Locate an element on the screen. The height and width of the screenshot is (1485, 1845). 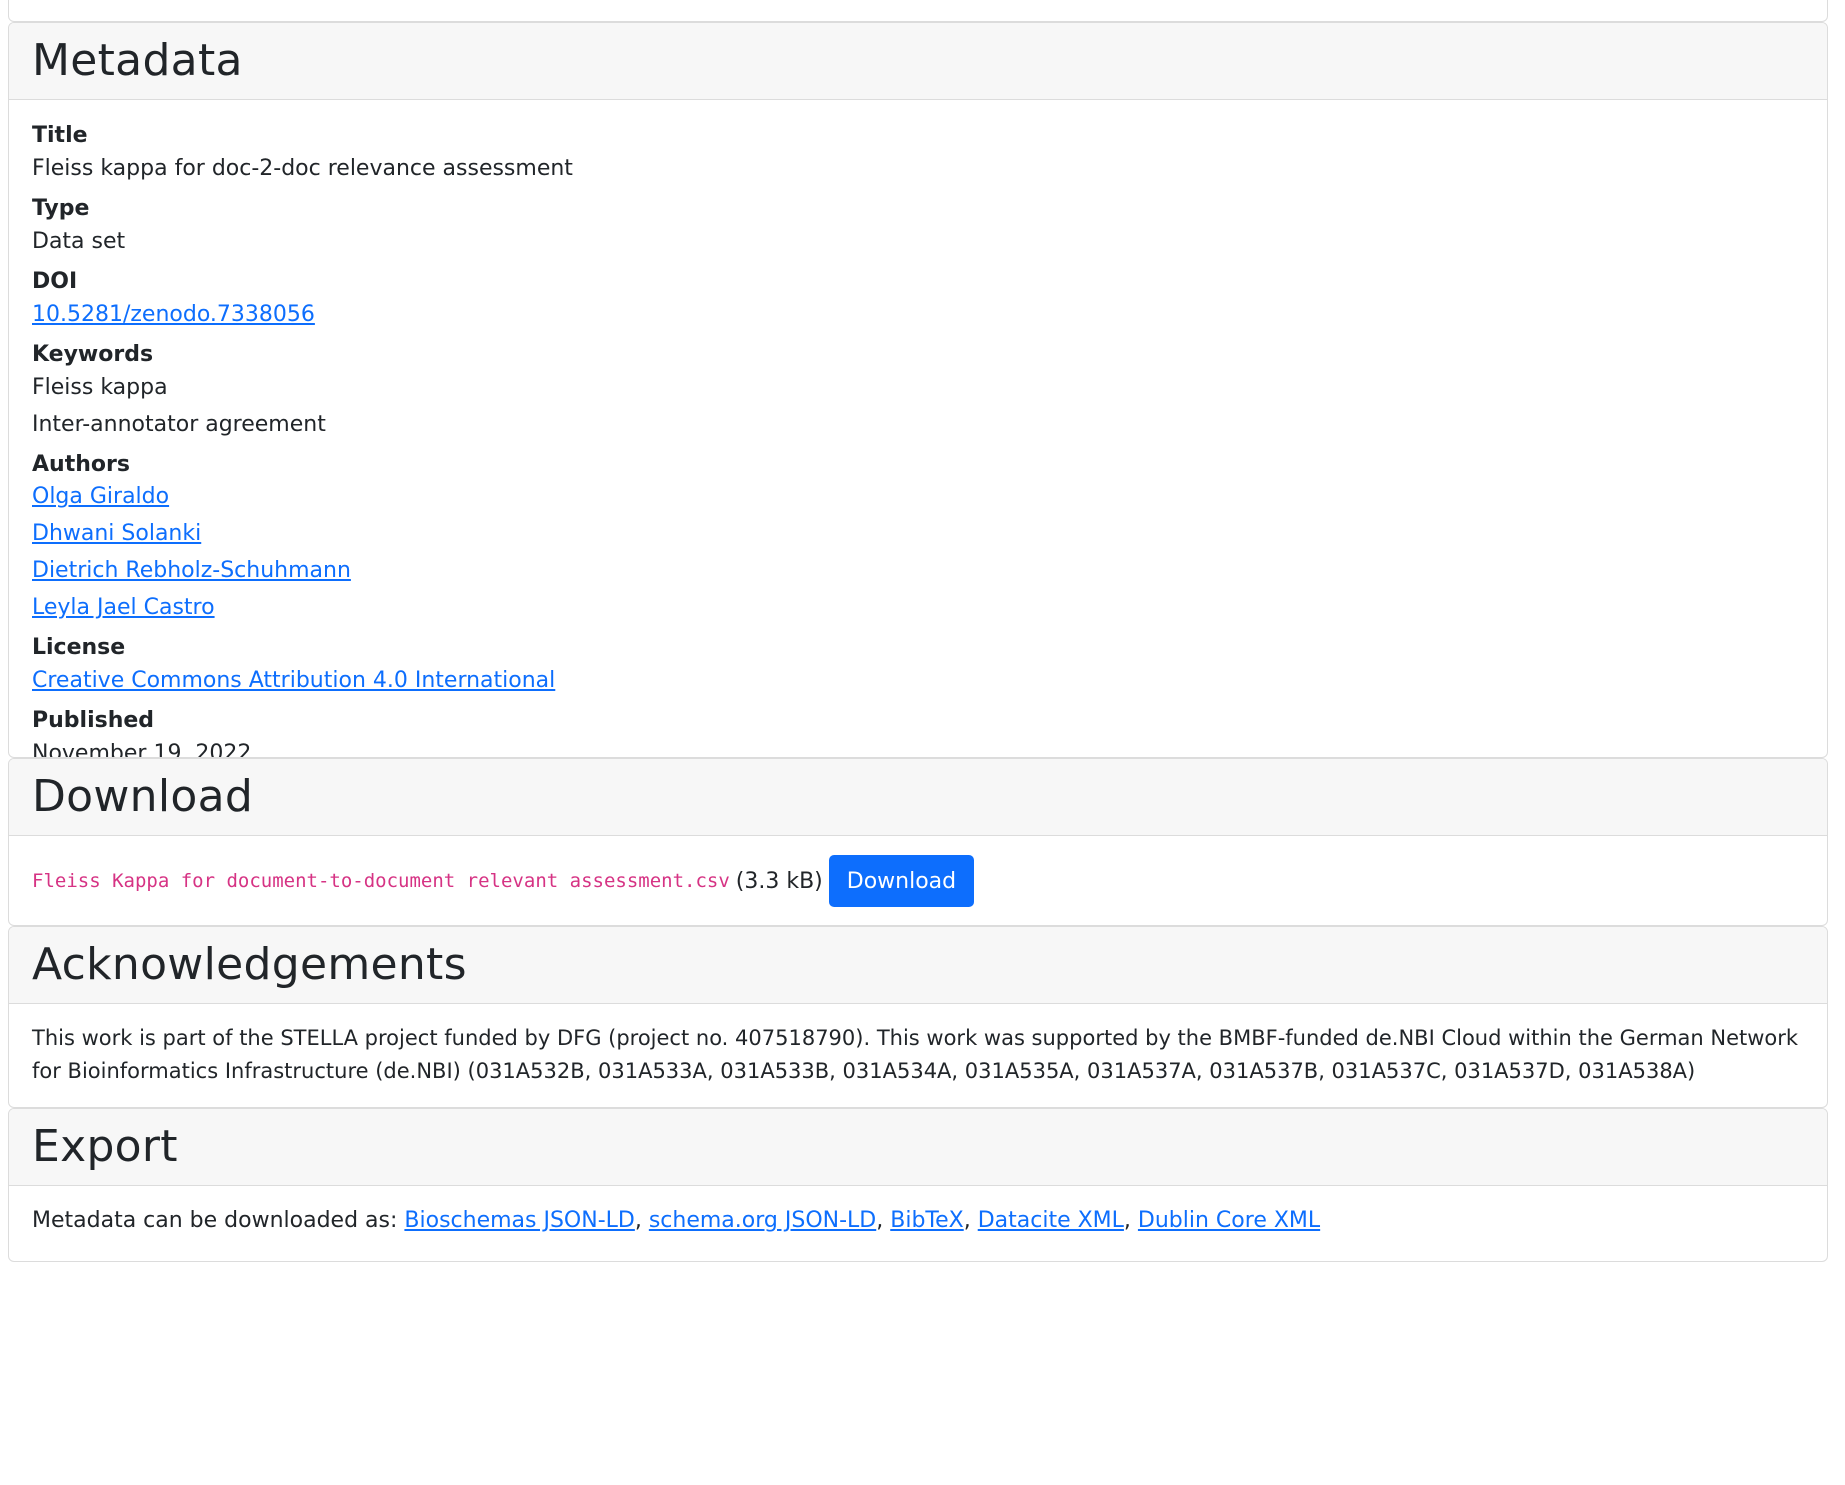
license-label: License is located at coordinates (79, 648).